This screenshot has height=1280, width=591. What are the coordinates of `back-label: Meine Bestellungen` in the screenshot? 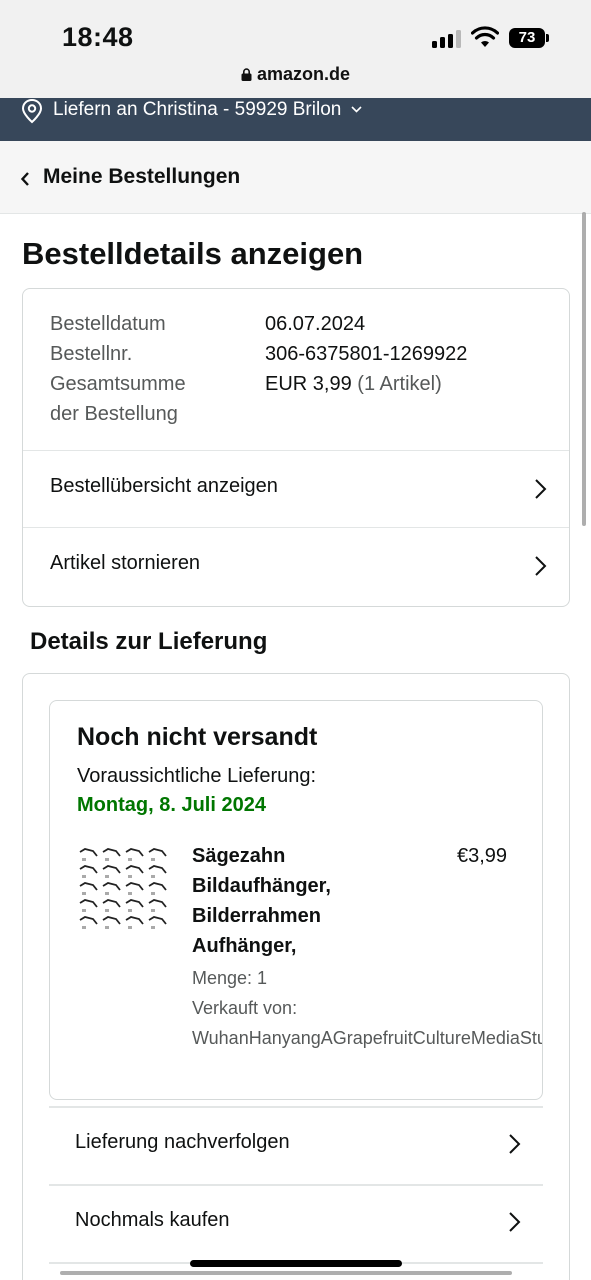 It's located at (142, 176).